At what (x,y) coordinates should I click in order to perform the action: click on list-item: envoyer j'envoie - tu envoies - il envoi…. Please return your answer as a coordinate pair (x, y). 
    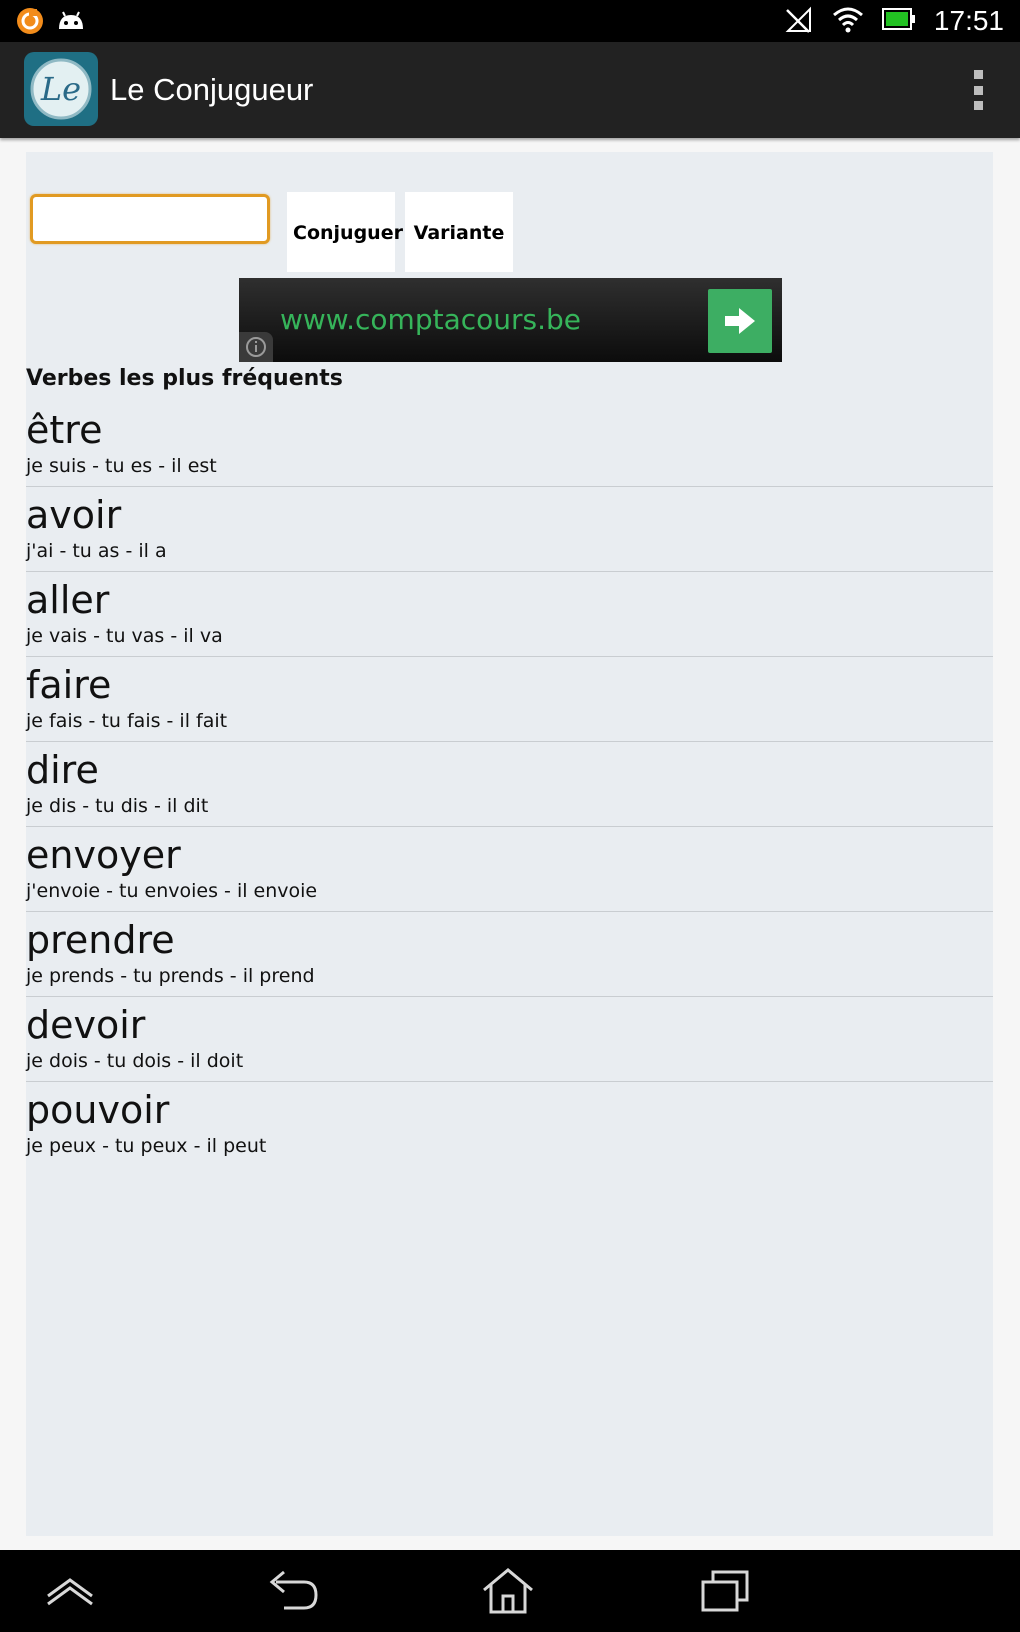
    Looking at the image, I should click on (509, 869).